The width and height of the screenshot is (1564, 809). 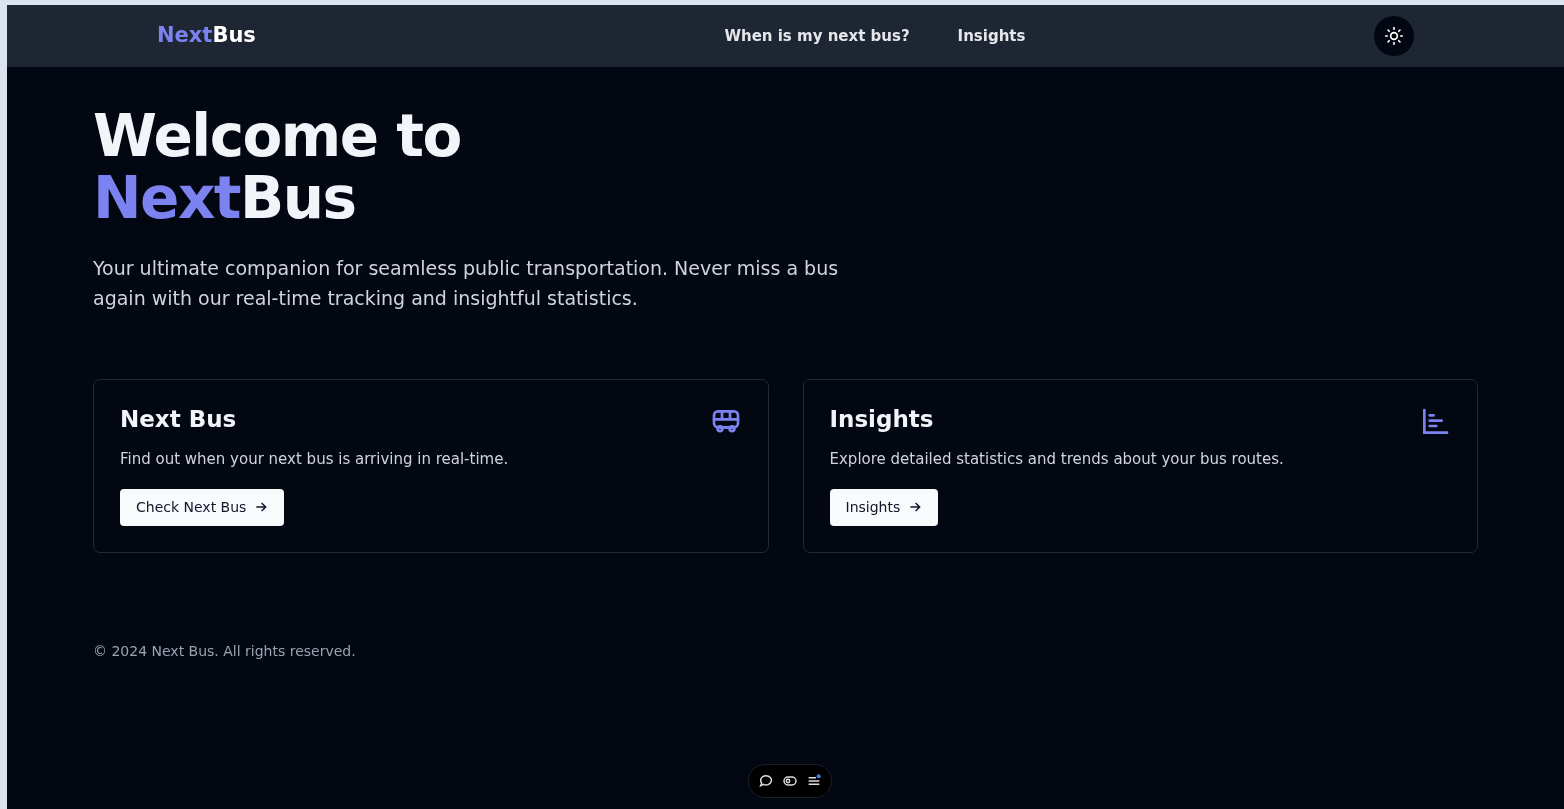 What do you see at coordinates (202, 507) in the screenshot?
I see `card-link-button: Check Next Bus` at bounding box center [202, 507].